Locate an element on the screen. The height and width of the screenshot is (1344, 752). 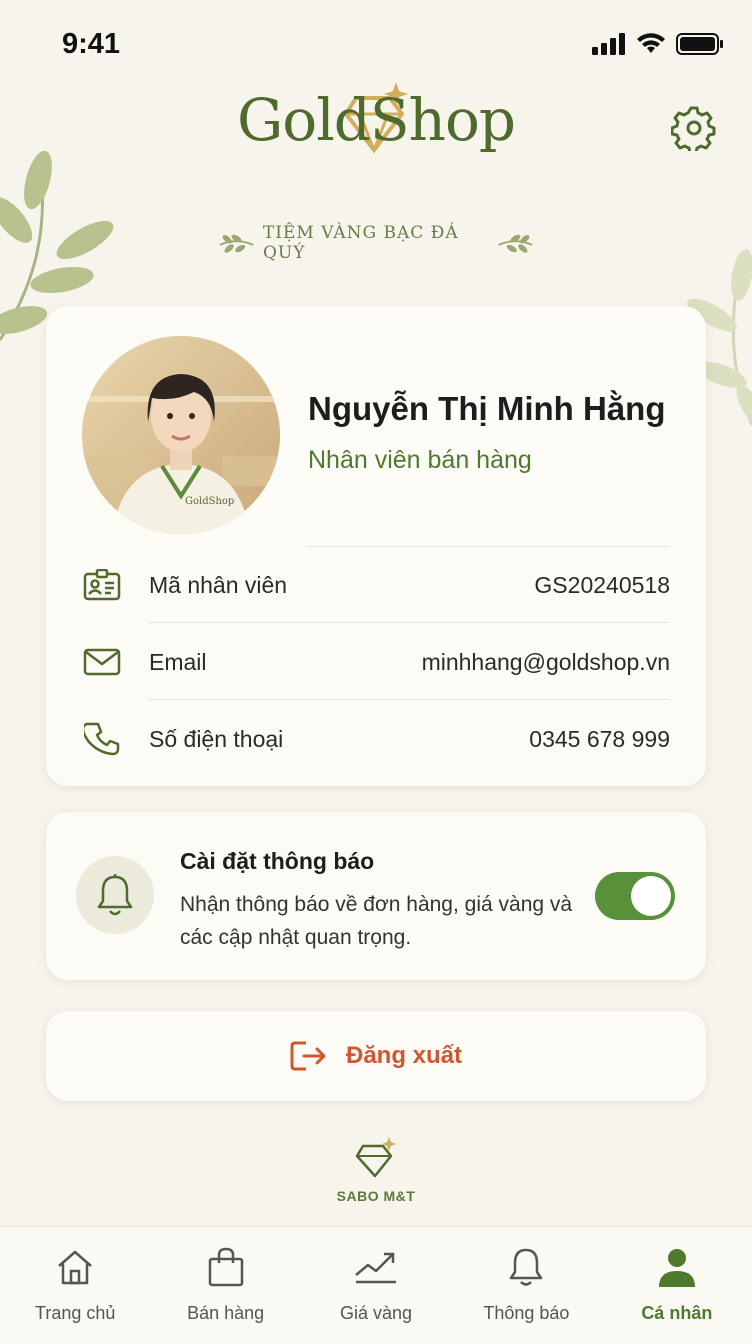
tab-gold-price: Giá vàng is located at coordinates (376, 1285).